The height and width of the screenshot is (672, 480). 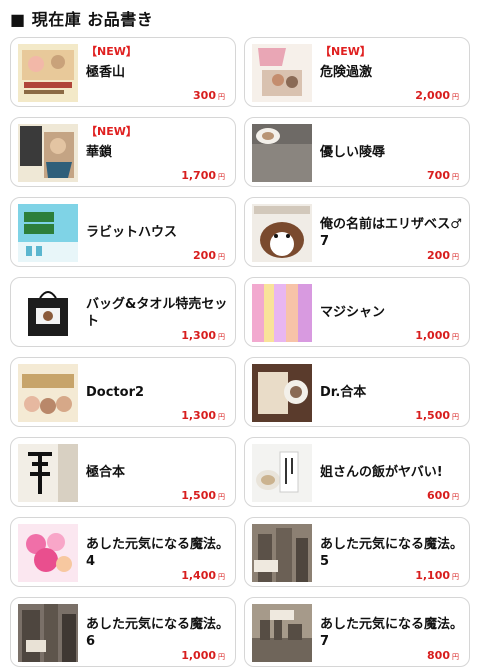 I want to click on product-title: 俺の名前はエリザベス♂7, so click(x=391, y=233).